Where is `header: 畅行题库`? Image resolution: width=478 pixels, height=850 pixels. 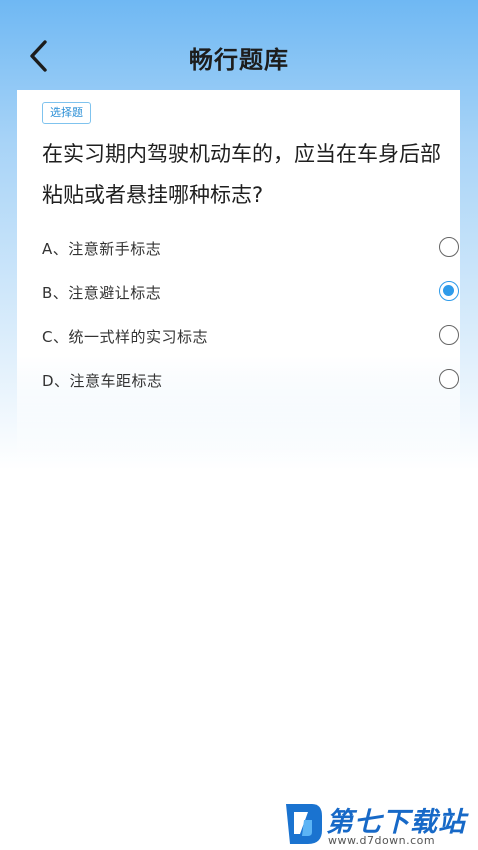
header: 畅行题库 is located at coordinates (239, 45).